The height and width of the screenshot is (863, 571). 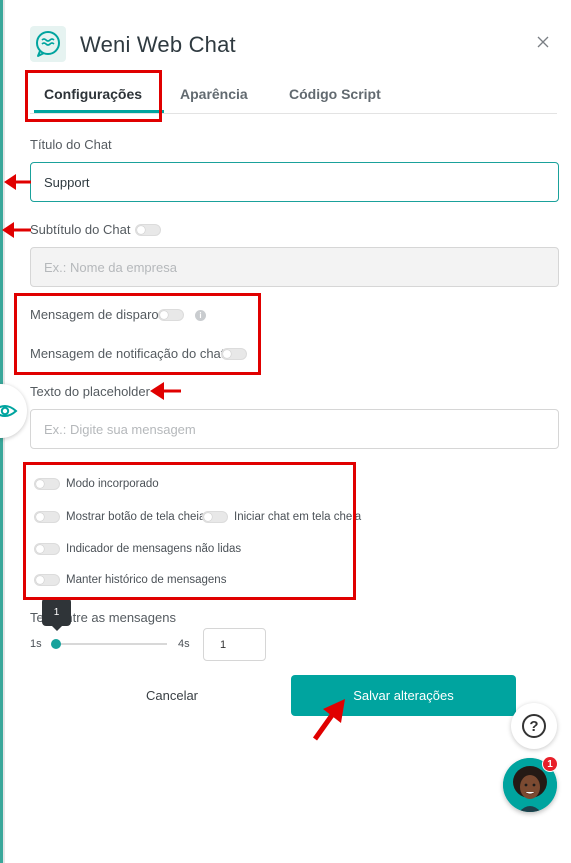 What do you see at coordinates (328, 720) in the screenshot?
I see `annotation-arrow-save` at bounding box center [328, 720].